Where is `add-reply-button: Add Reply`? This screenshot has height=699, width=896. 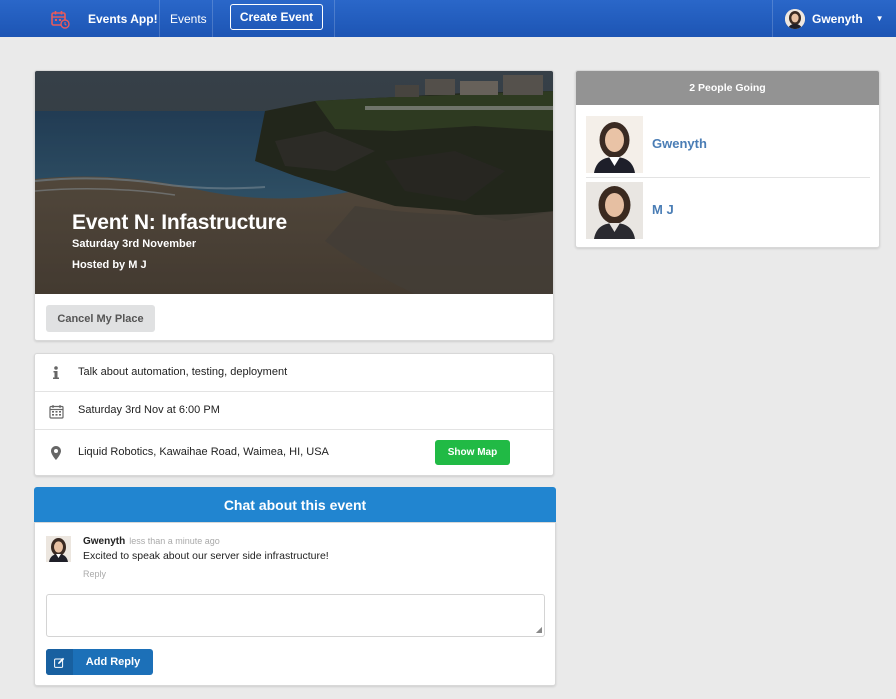
add-reply-button: Add Reply is located at coordinates (99, 662).